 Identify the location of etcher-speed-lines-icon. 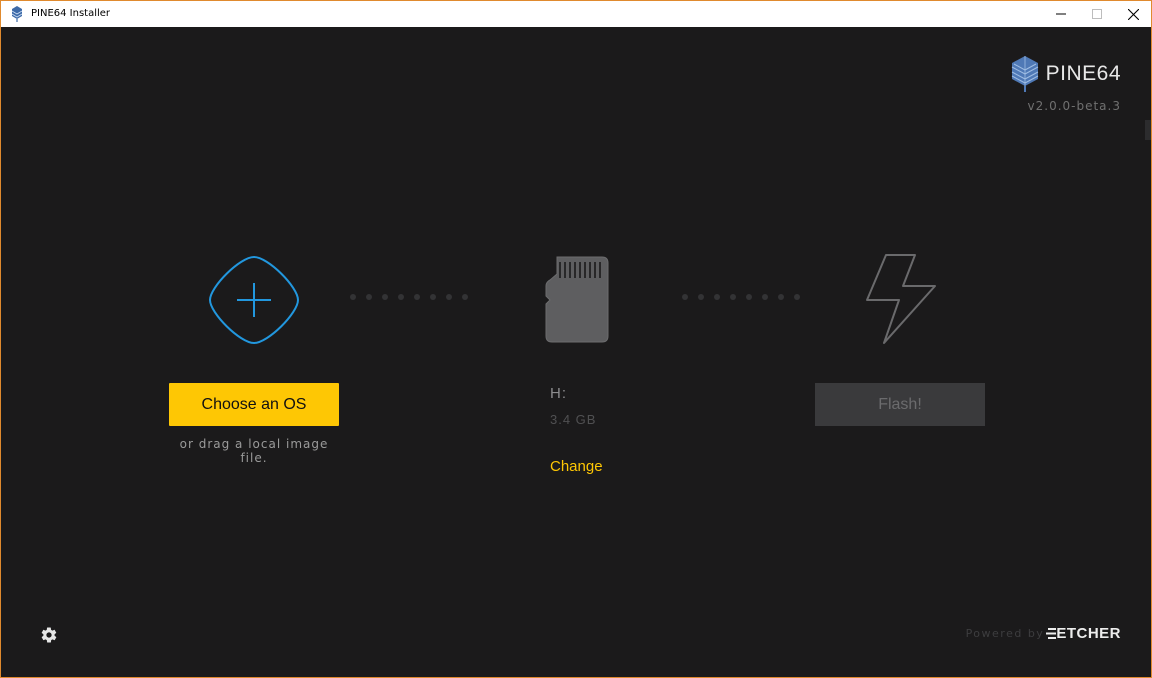
(1051, 633).